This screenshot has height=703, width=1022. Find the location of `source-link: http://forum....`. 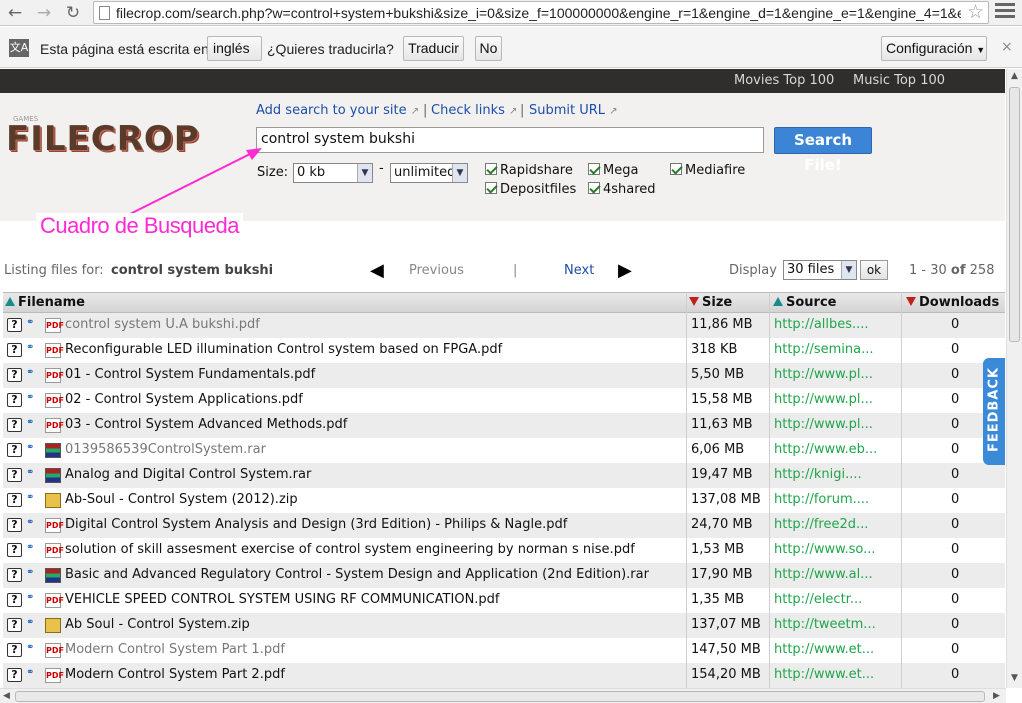

source-link: http://forum.... is located at coordinates (821, 499).